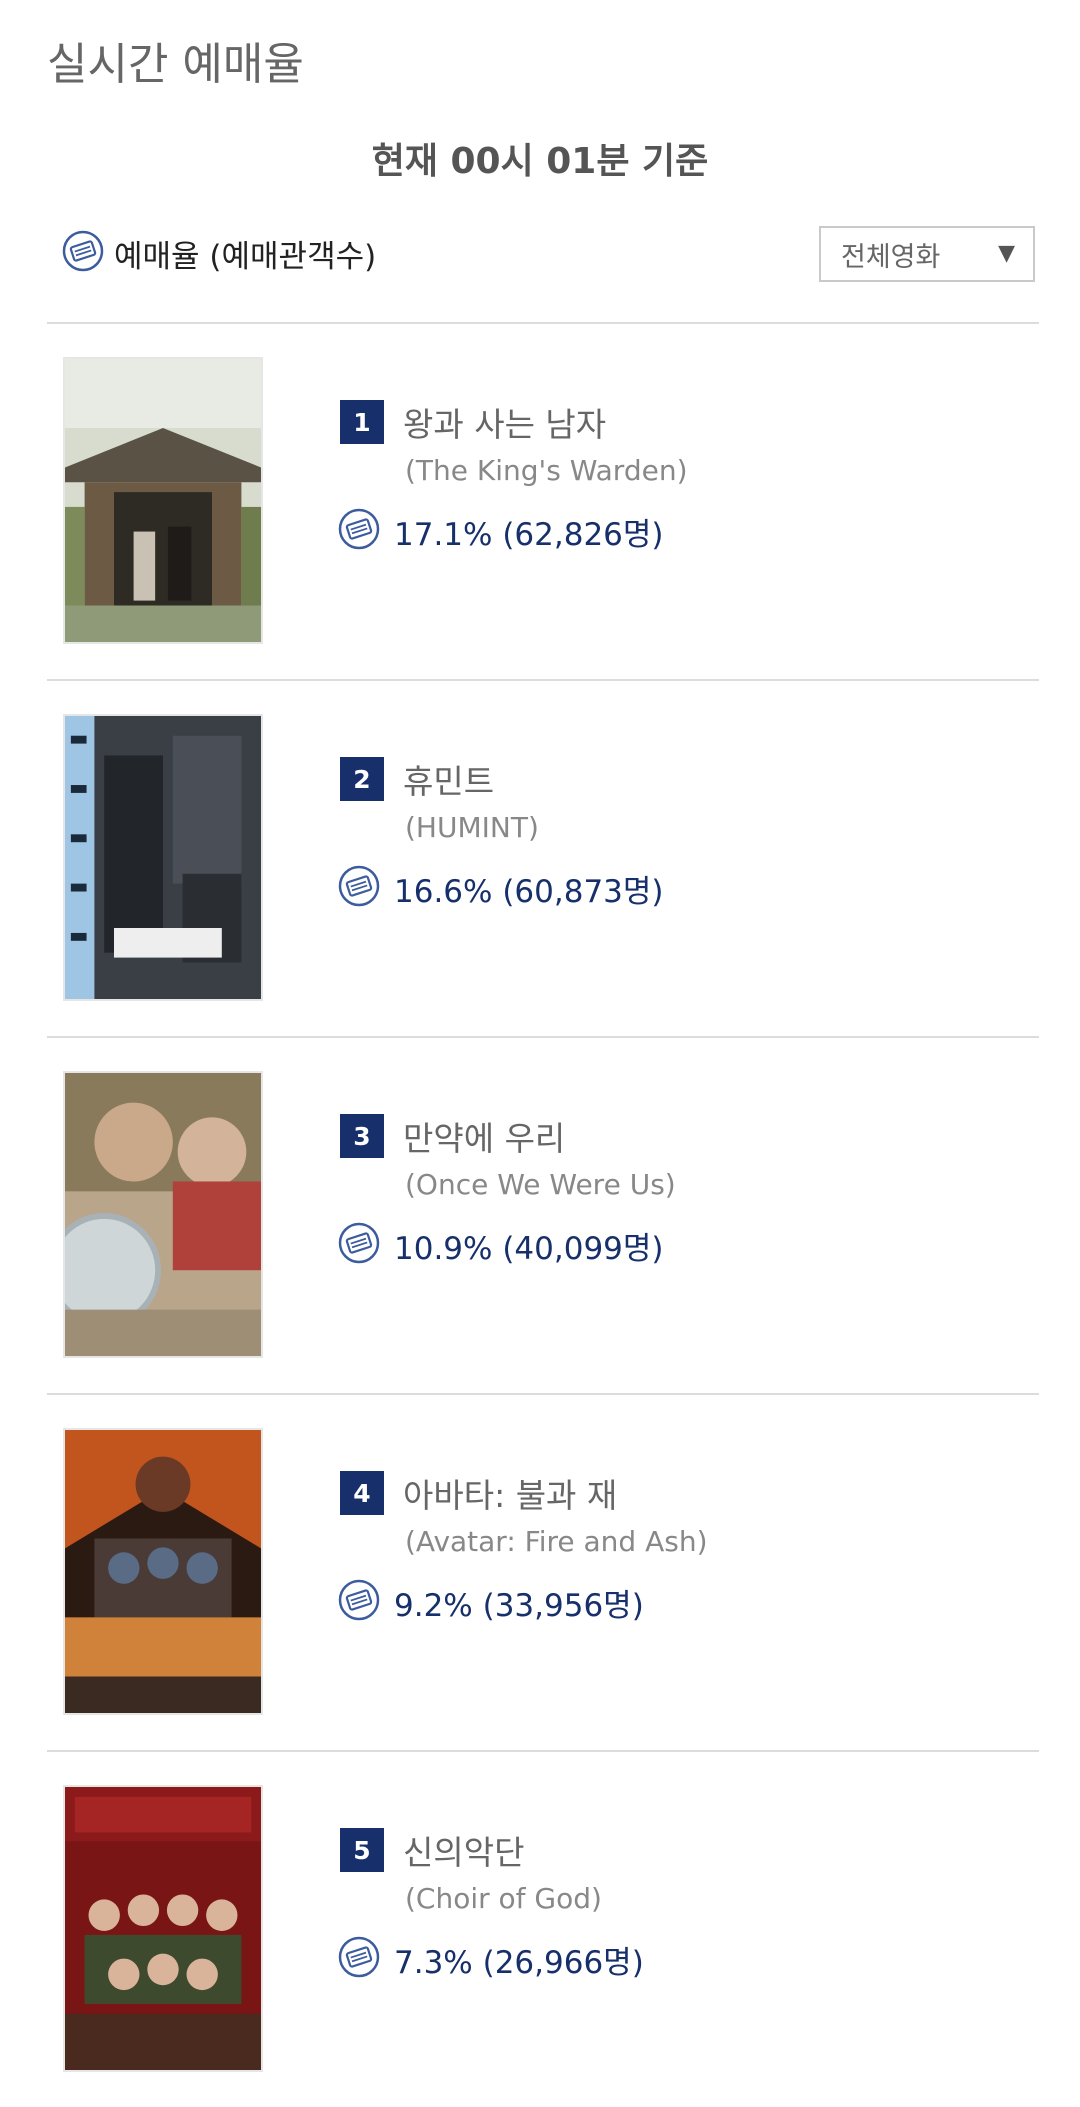 The image size is (1080, 2107). What do you see at coordinates (540, 161) in the screenshot?
I see `time-basis-label: 현재 00시 01분 기준` at bounding box center [540, 161].